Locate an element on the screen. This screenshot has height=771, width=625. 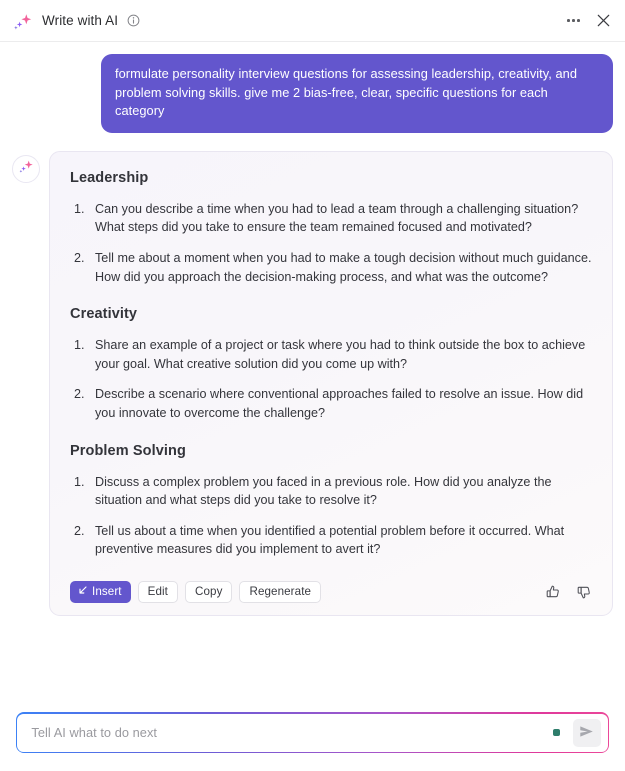
composer-gradient-border is located at coordinates (312, 732).